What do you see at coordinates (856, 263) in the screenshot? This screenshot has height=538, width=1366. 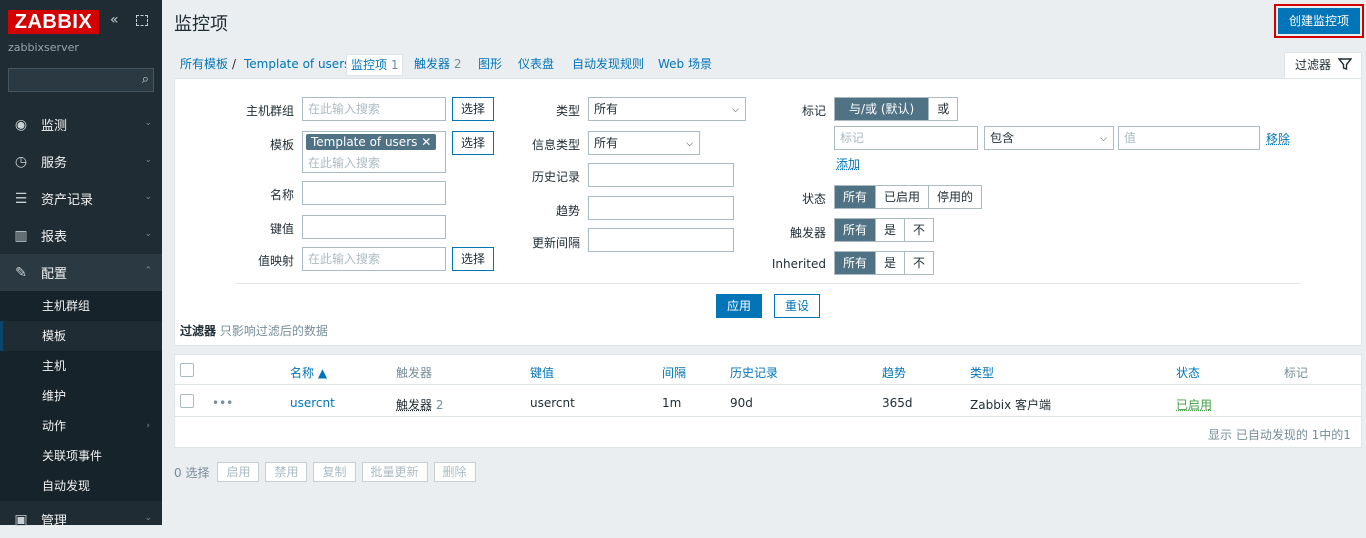 I see `inherited-all-option: 所有` at bounding box center [856, 263].